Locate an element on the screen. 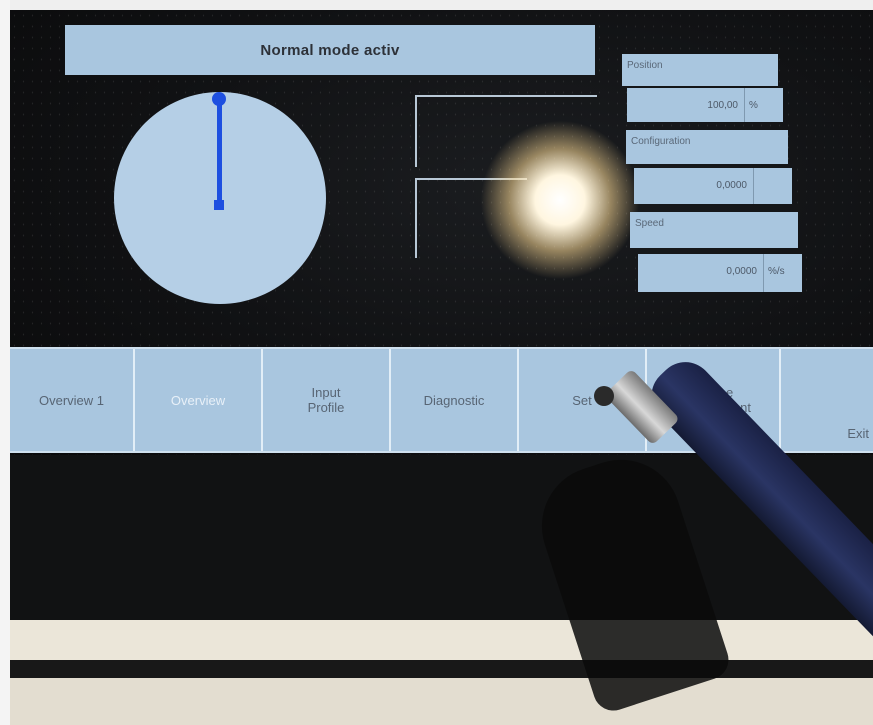  param-value-position: 100,00 % is located at coordinates (705, 105).